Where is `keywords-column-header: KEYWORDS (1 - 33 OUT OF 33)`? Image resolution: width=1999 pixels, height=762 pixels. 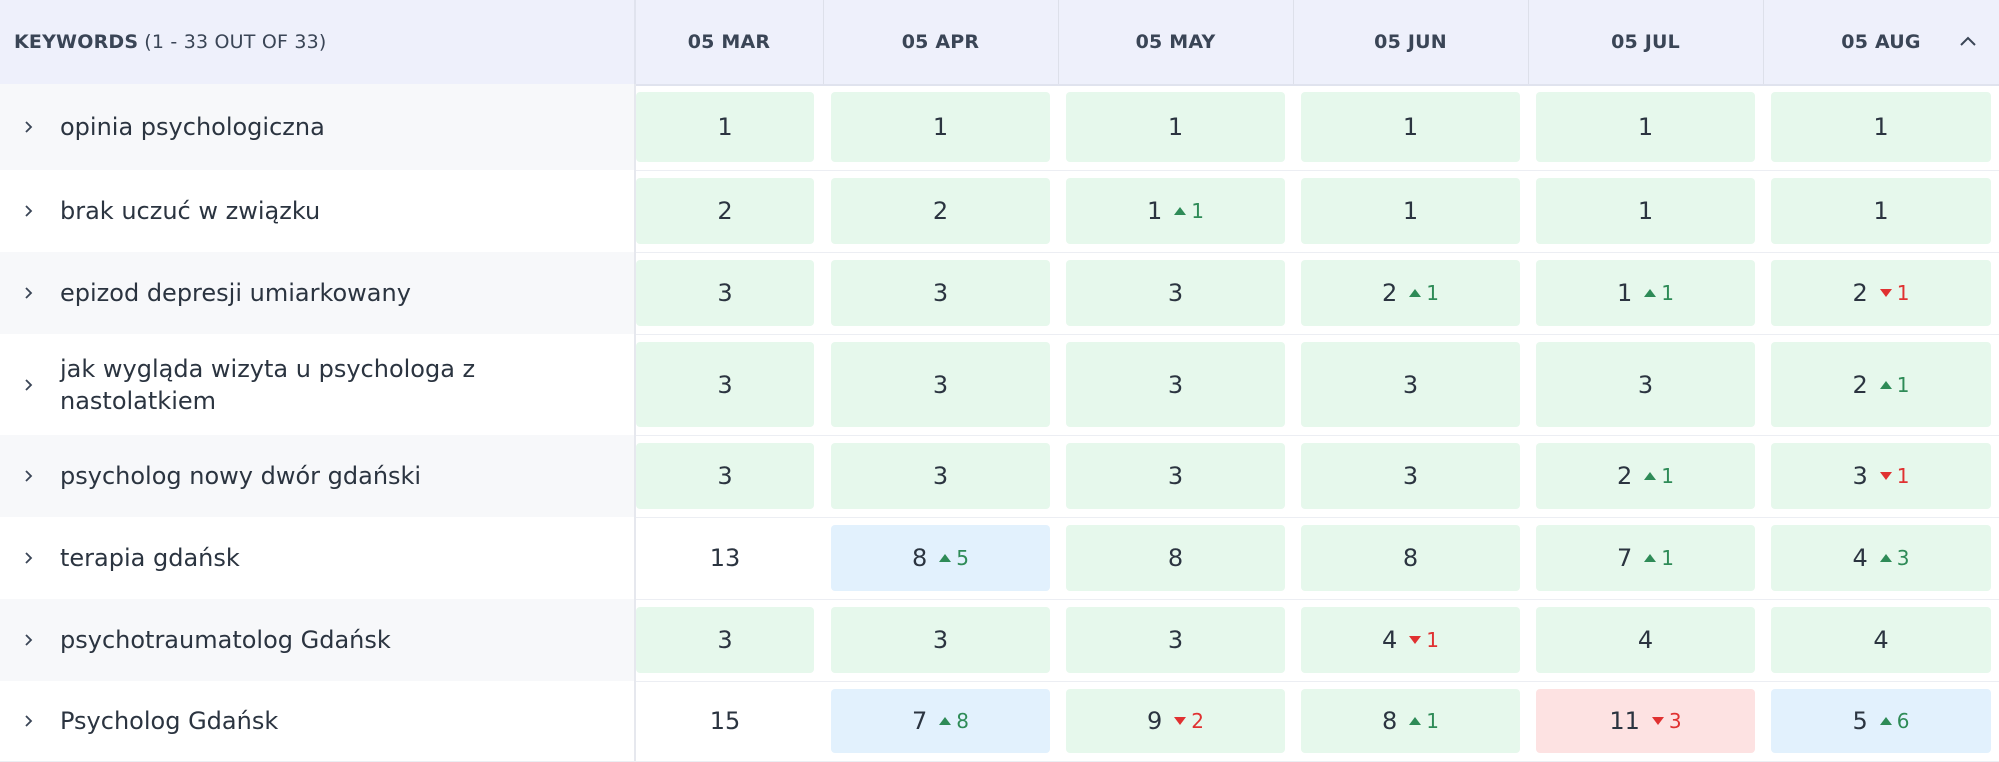 keywords-column-header: KEYWORDS (1 - 33 OUT OF 33) is located at coordinates (318, 42).